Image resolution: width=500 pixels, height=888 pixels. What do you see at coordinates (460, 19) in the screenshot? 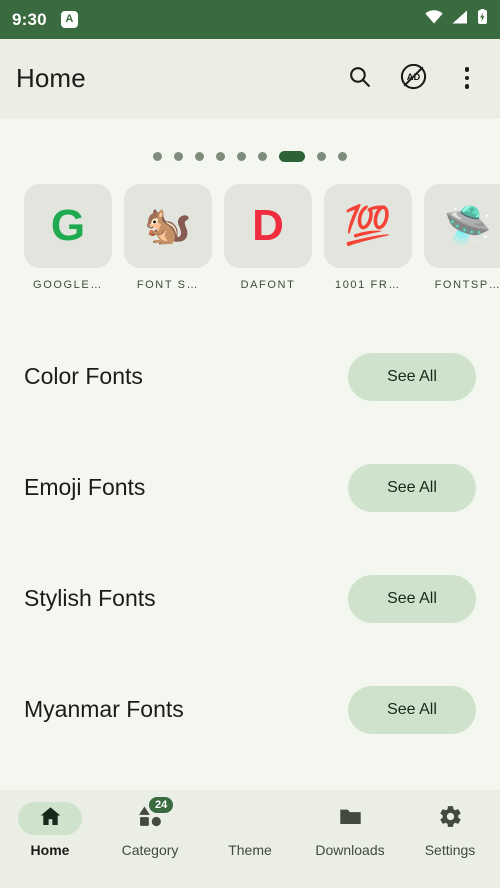
I see `cellular-signal-icon` at bounding box center [460, 19].